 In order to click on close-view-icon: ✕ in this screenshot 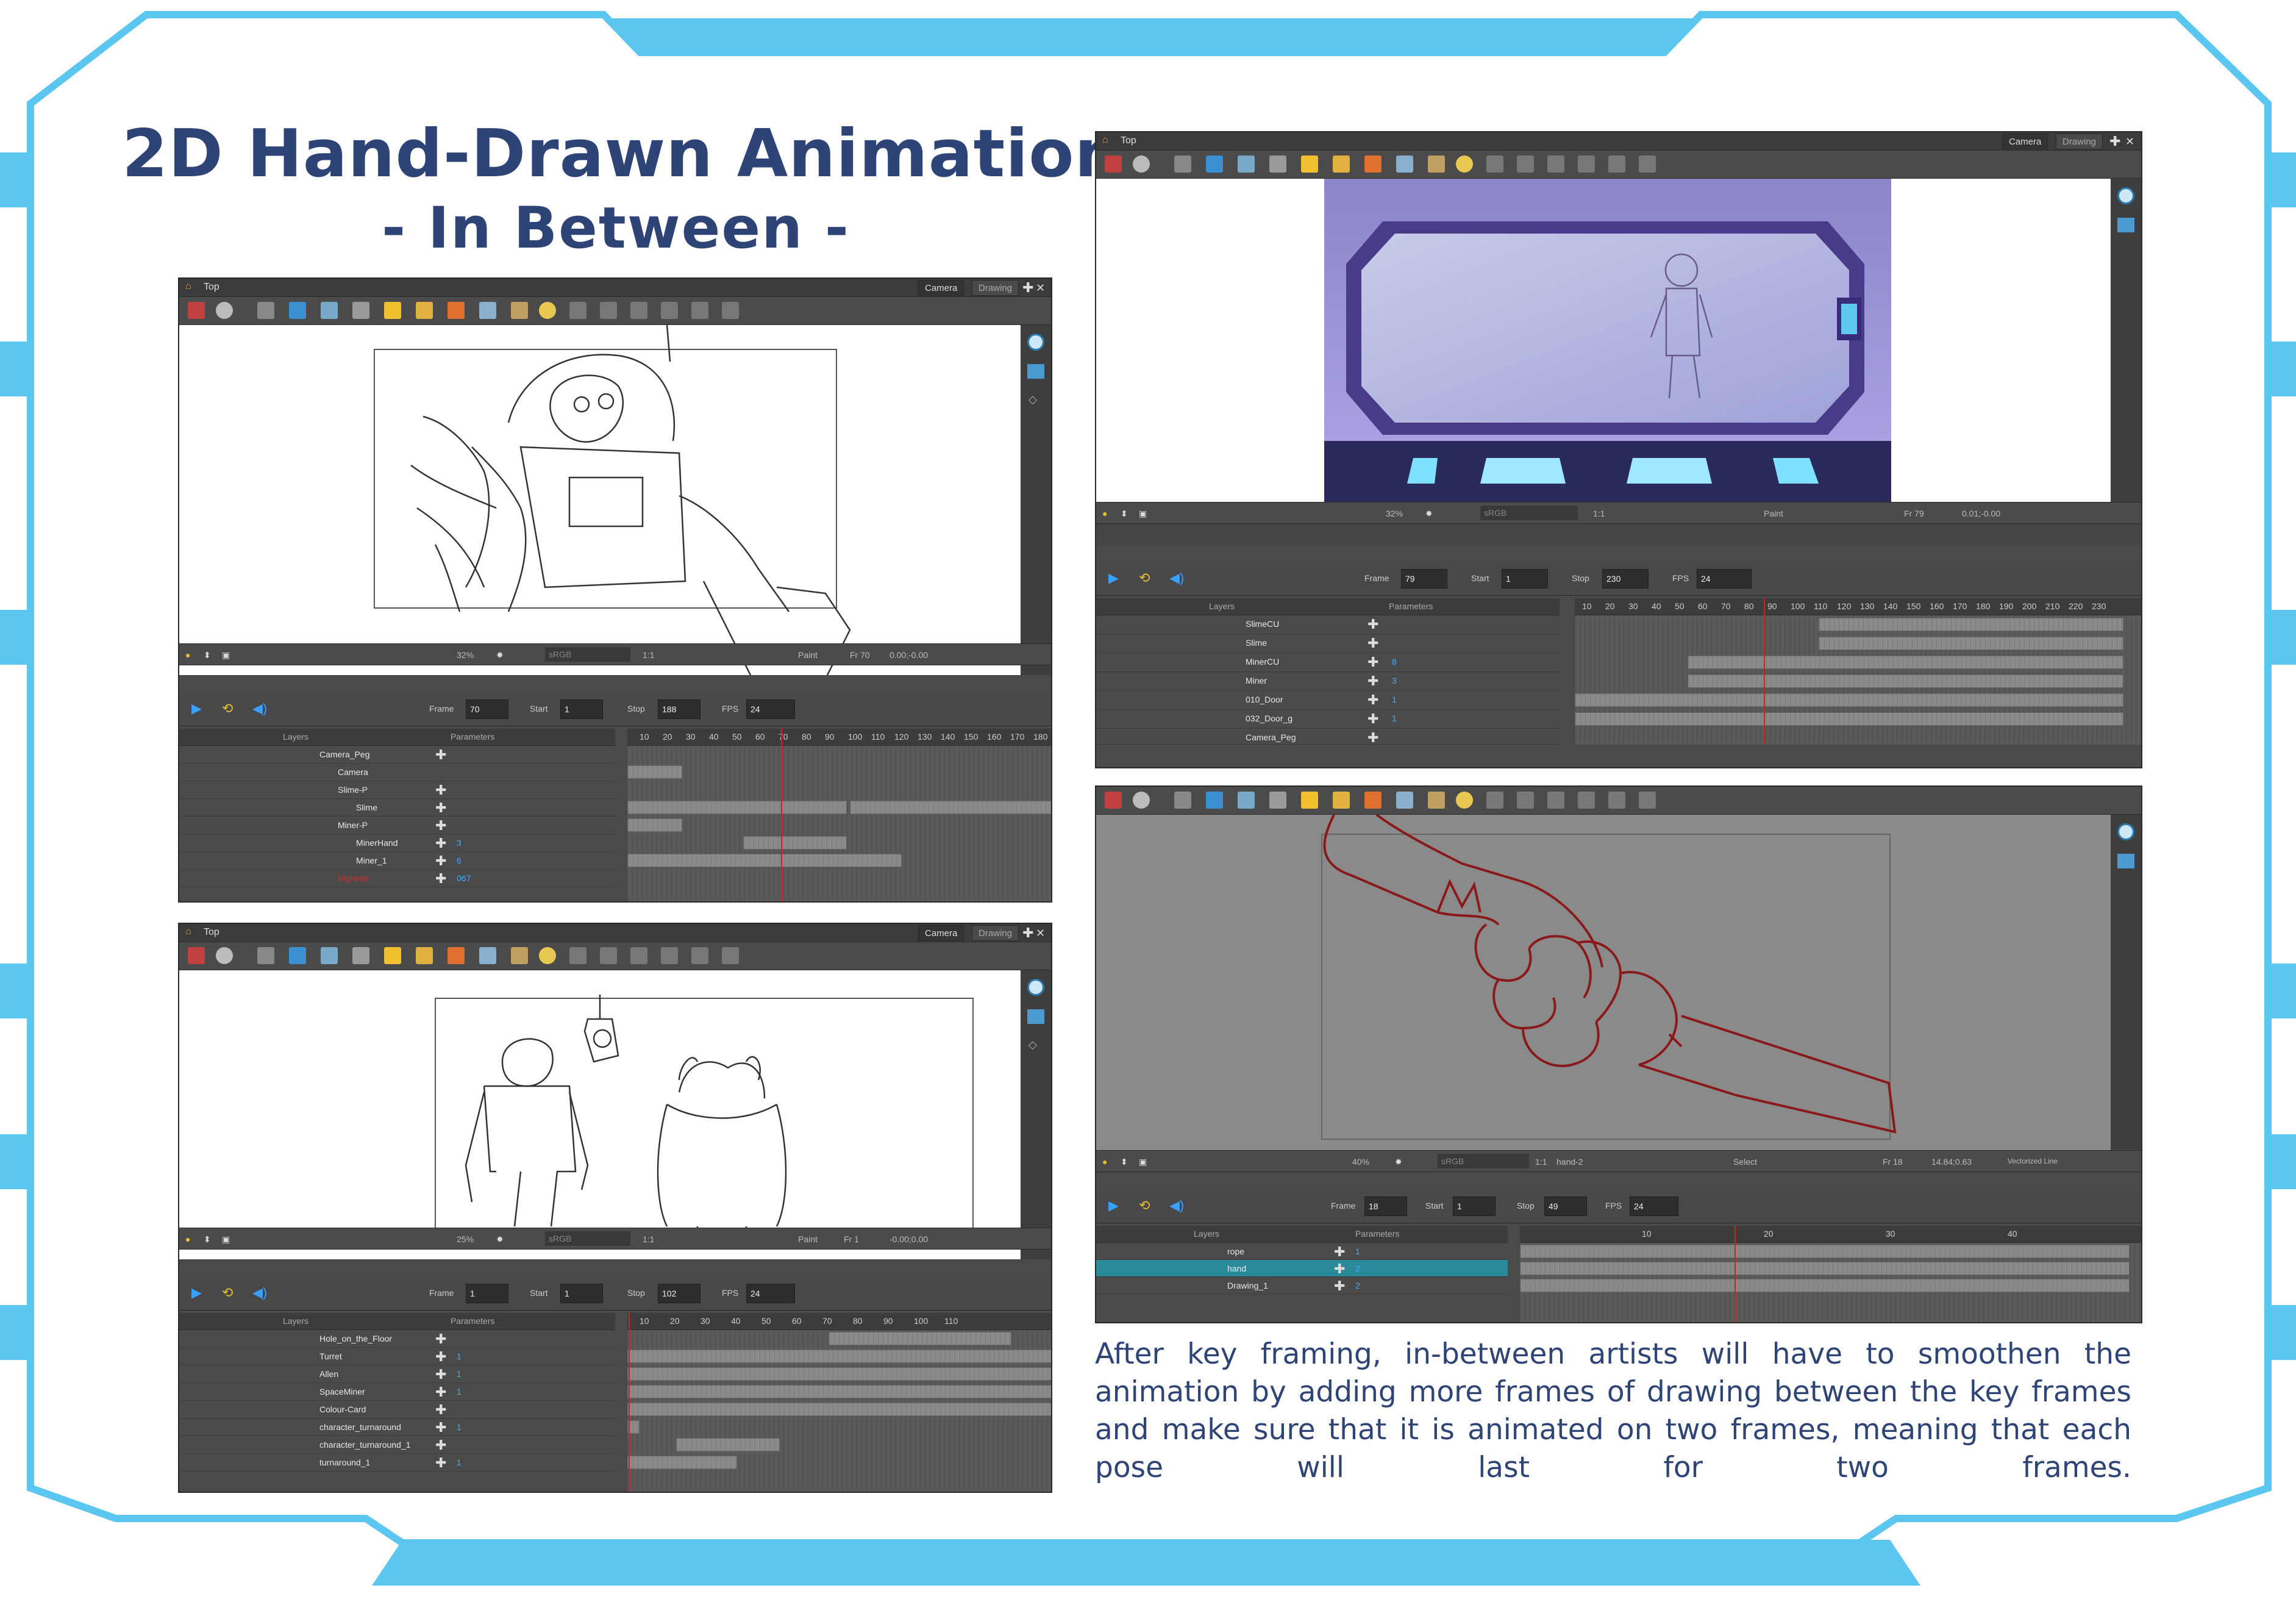, I will do `click(1040, 288)`.